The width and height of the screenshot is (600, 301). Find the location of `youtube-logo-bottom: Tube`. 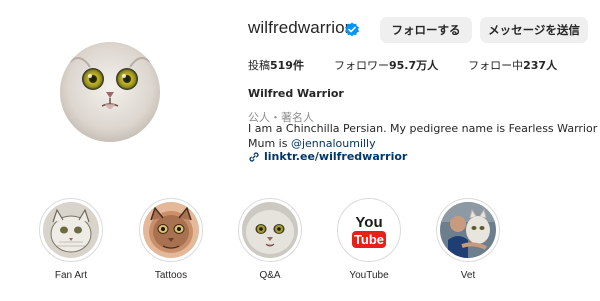

youtube-logo-bottom: Tube is located at coordinates (369, 239).